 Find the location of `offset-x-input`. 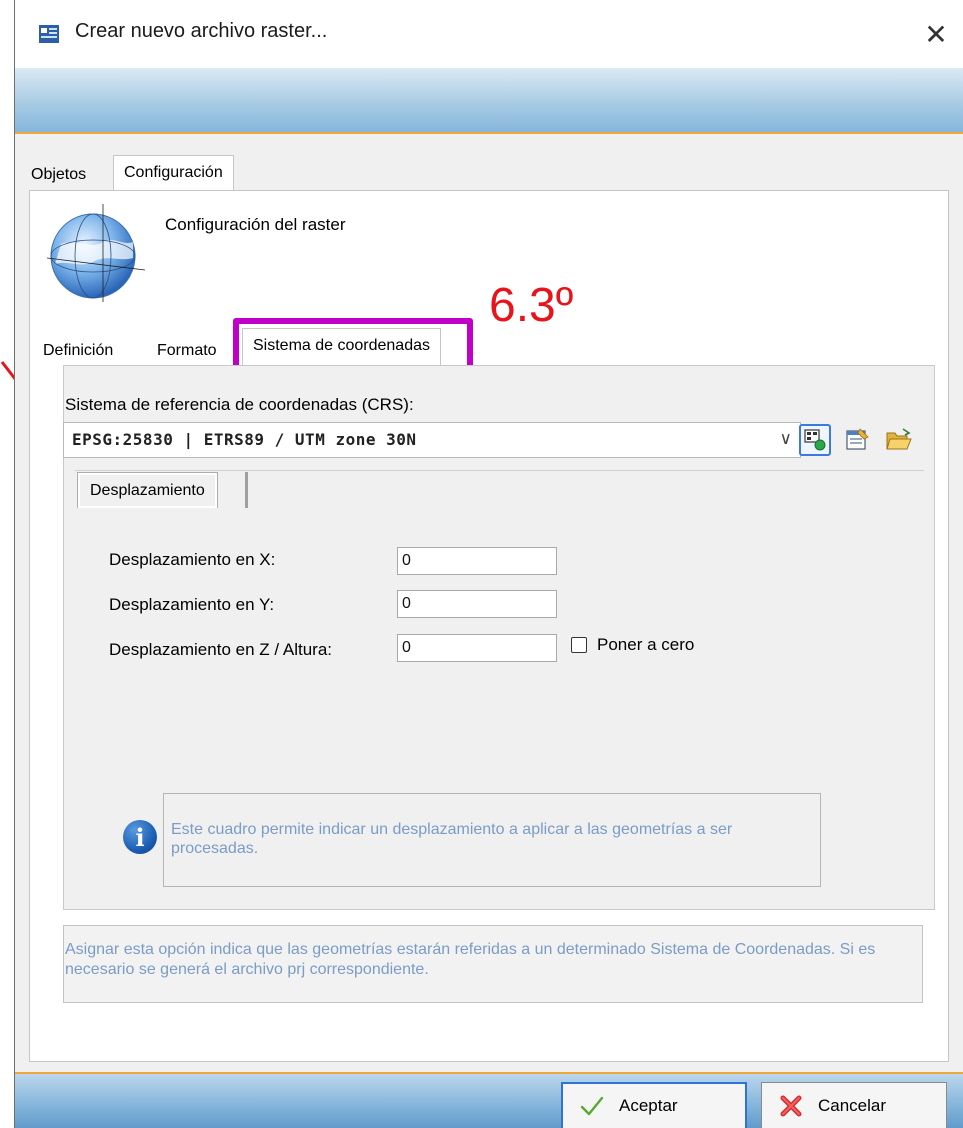

offset-x-input is located at coordinates (477, 561).